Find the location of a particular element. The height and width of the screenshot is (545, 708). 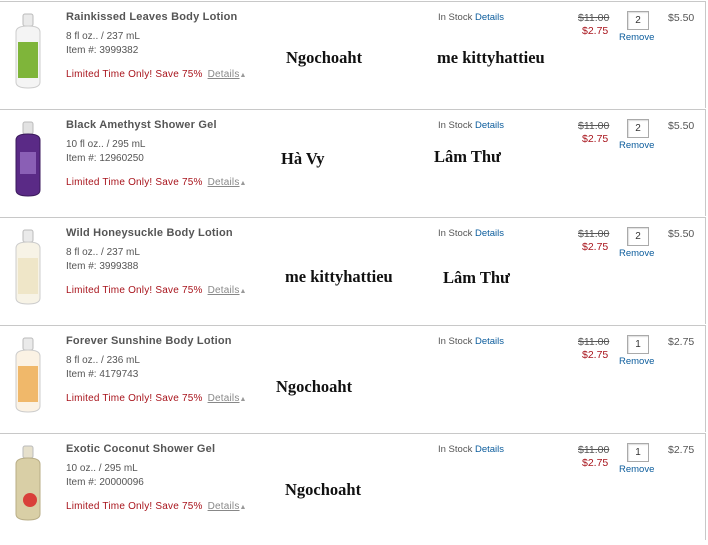

product-name: Exotic Coconut Shower Gel is located at coordinates (140, 449).